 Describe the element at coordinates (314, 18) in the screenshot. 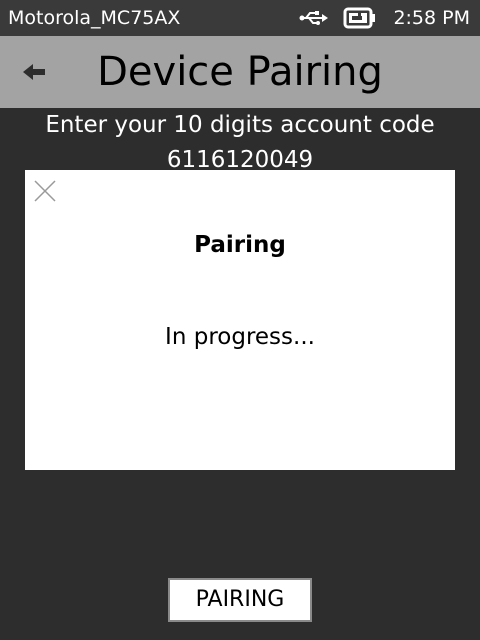

I see `usb-icon` at that location.